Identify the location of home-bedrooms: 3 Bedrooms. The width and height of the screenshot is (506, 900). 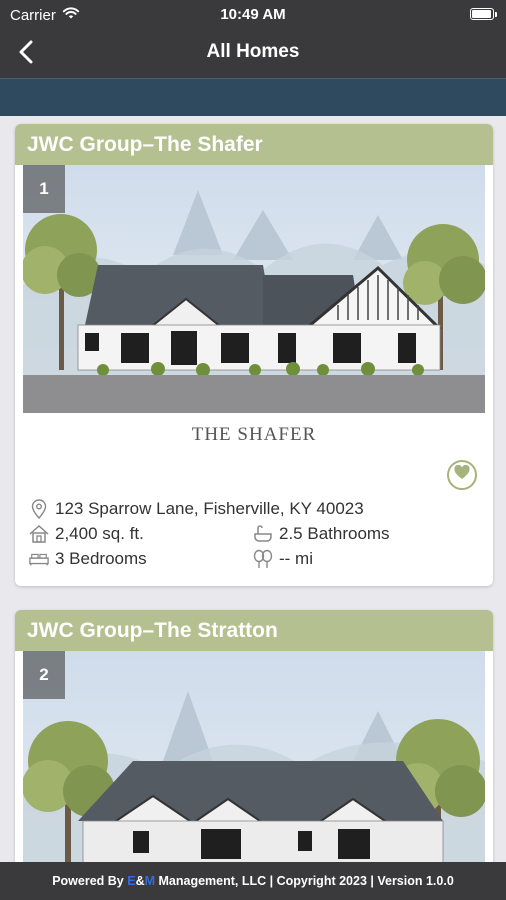
(101, 558).